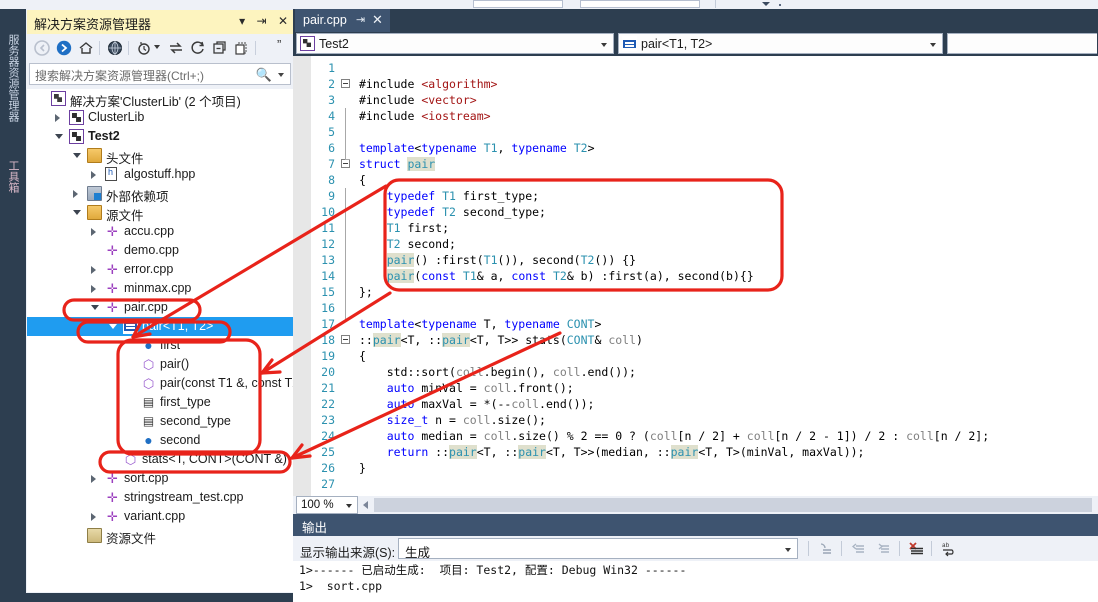  I want to click on prev-message-icon, so click(858, 548).